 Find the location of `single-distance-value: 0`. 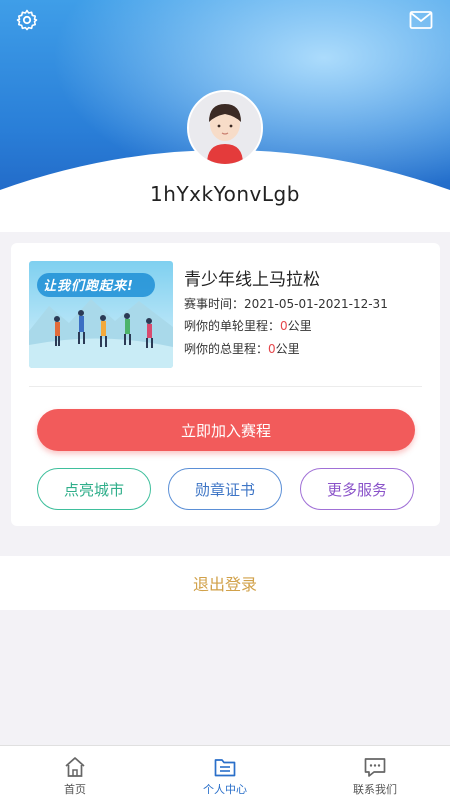

single-distance-value: 0 is located at coordinates (284, 326).